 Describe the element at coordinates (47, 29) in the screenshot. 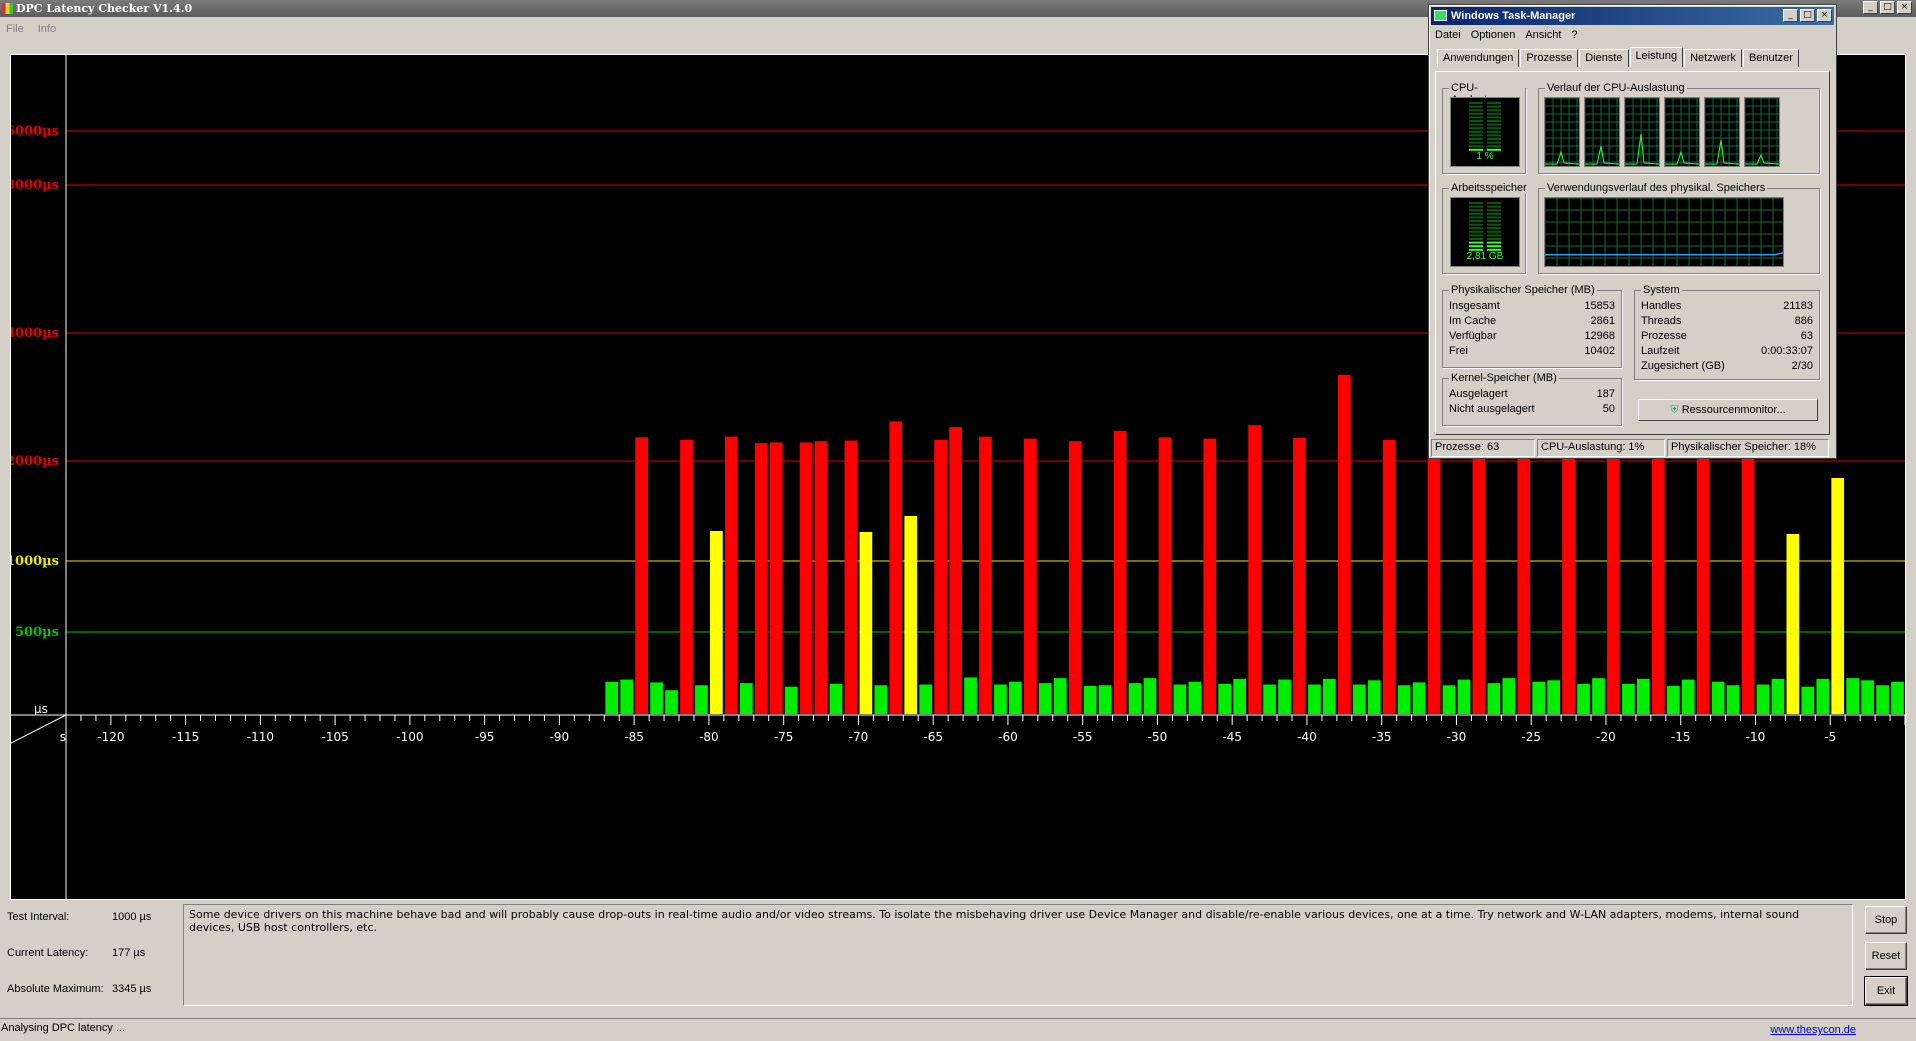

I see `menu-info: Info` at that location.